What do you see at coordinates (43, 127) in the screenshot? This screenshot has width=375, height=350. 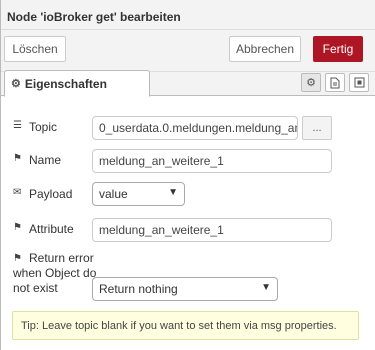 I see `topic-label: Topic` at bounding box center [43, 127].